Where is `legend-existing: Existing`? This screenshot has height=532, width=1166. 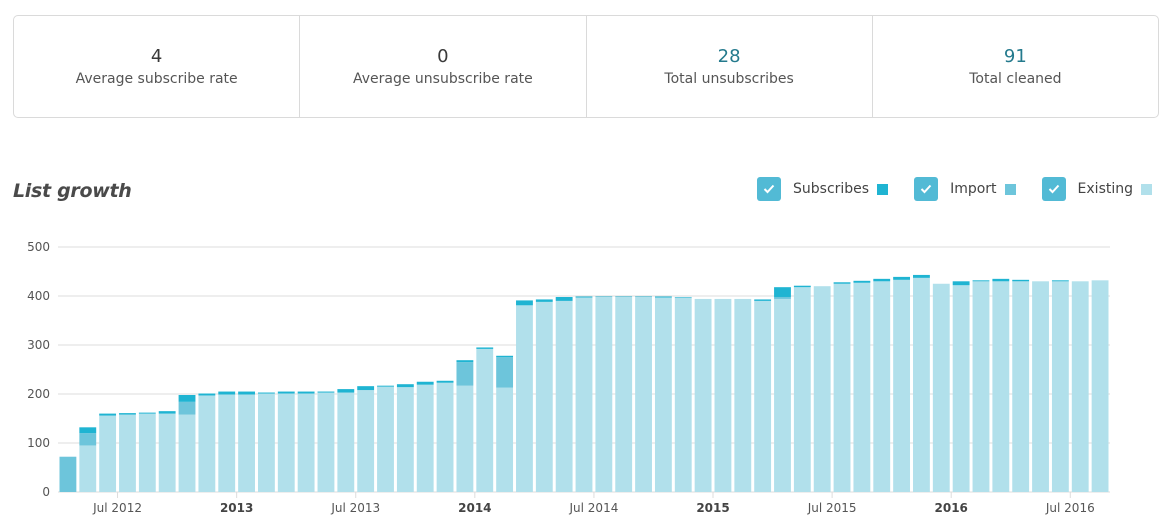 legend-existing: Existing is located at coordinates (1097, 189).